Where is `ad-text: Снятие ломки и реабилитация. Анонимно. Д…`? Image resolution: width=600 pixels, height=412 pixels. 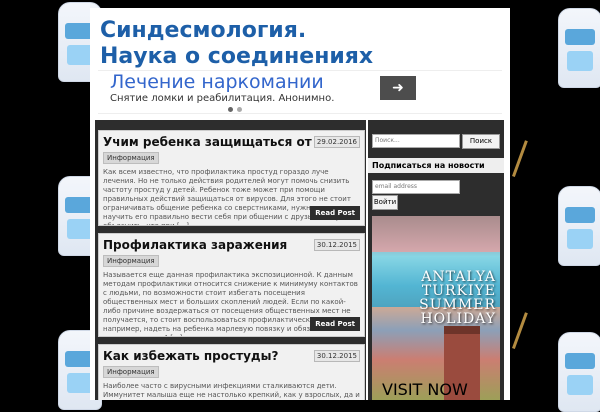
ad-text: Снятие ломки и реабилитация. Анонимно. Д… is located at coordinates (222, 98).